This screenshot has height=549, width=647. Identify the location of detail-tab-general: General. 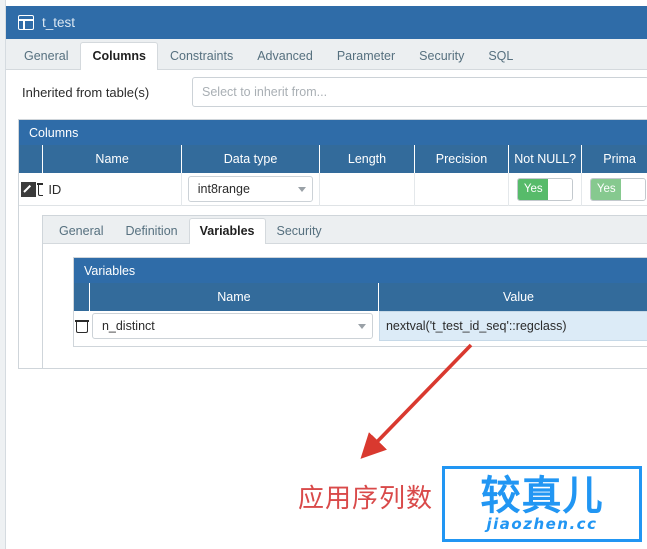
(81, 231).